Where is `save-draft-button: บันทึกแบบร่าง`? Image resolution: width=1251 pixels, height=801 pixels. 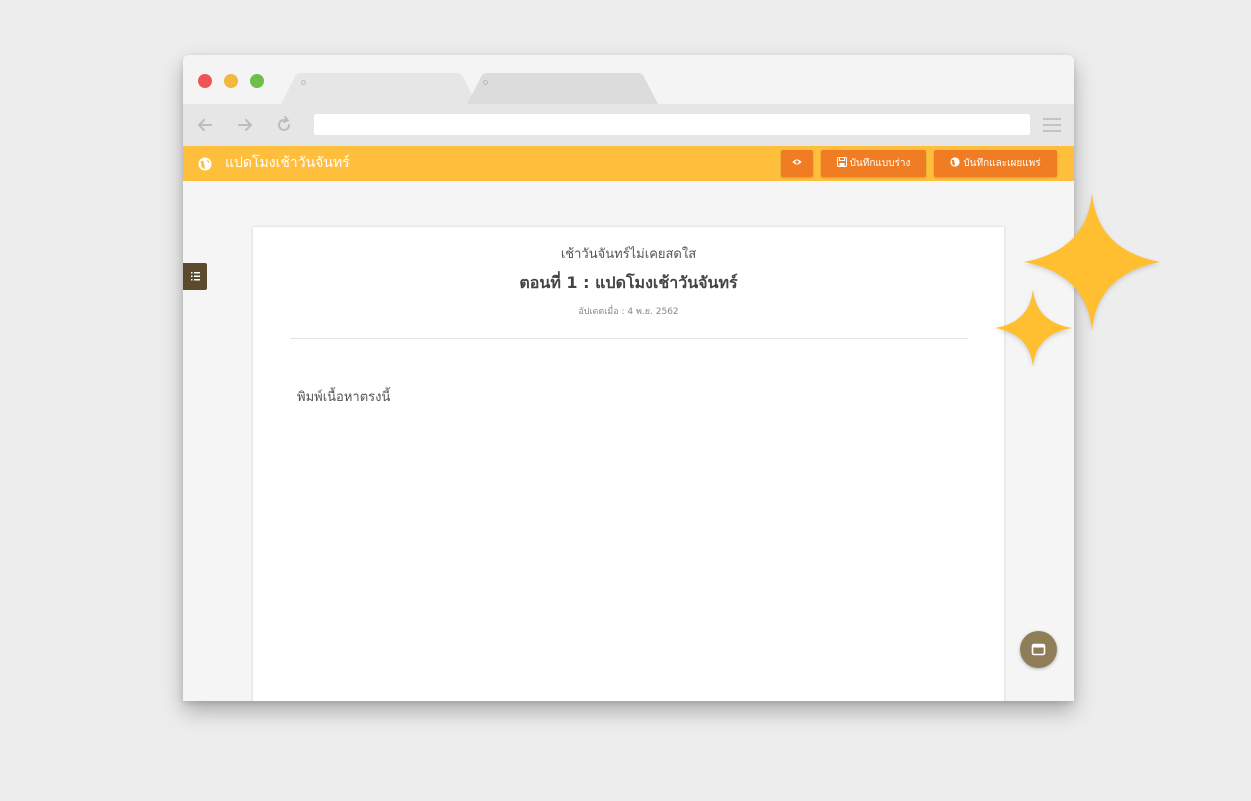
save-draft-button: บันทึกแบบร่าง is located at coordinates (873, 163).